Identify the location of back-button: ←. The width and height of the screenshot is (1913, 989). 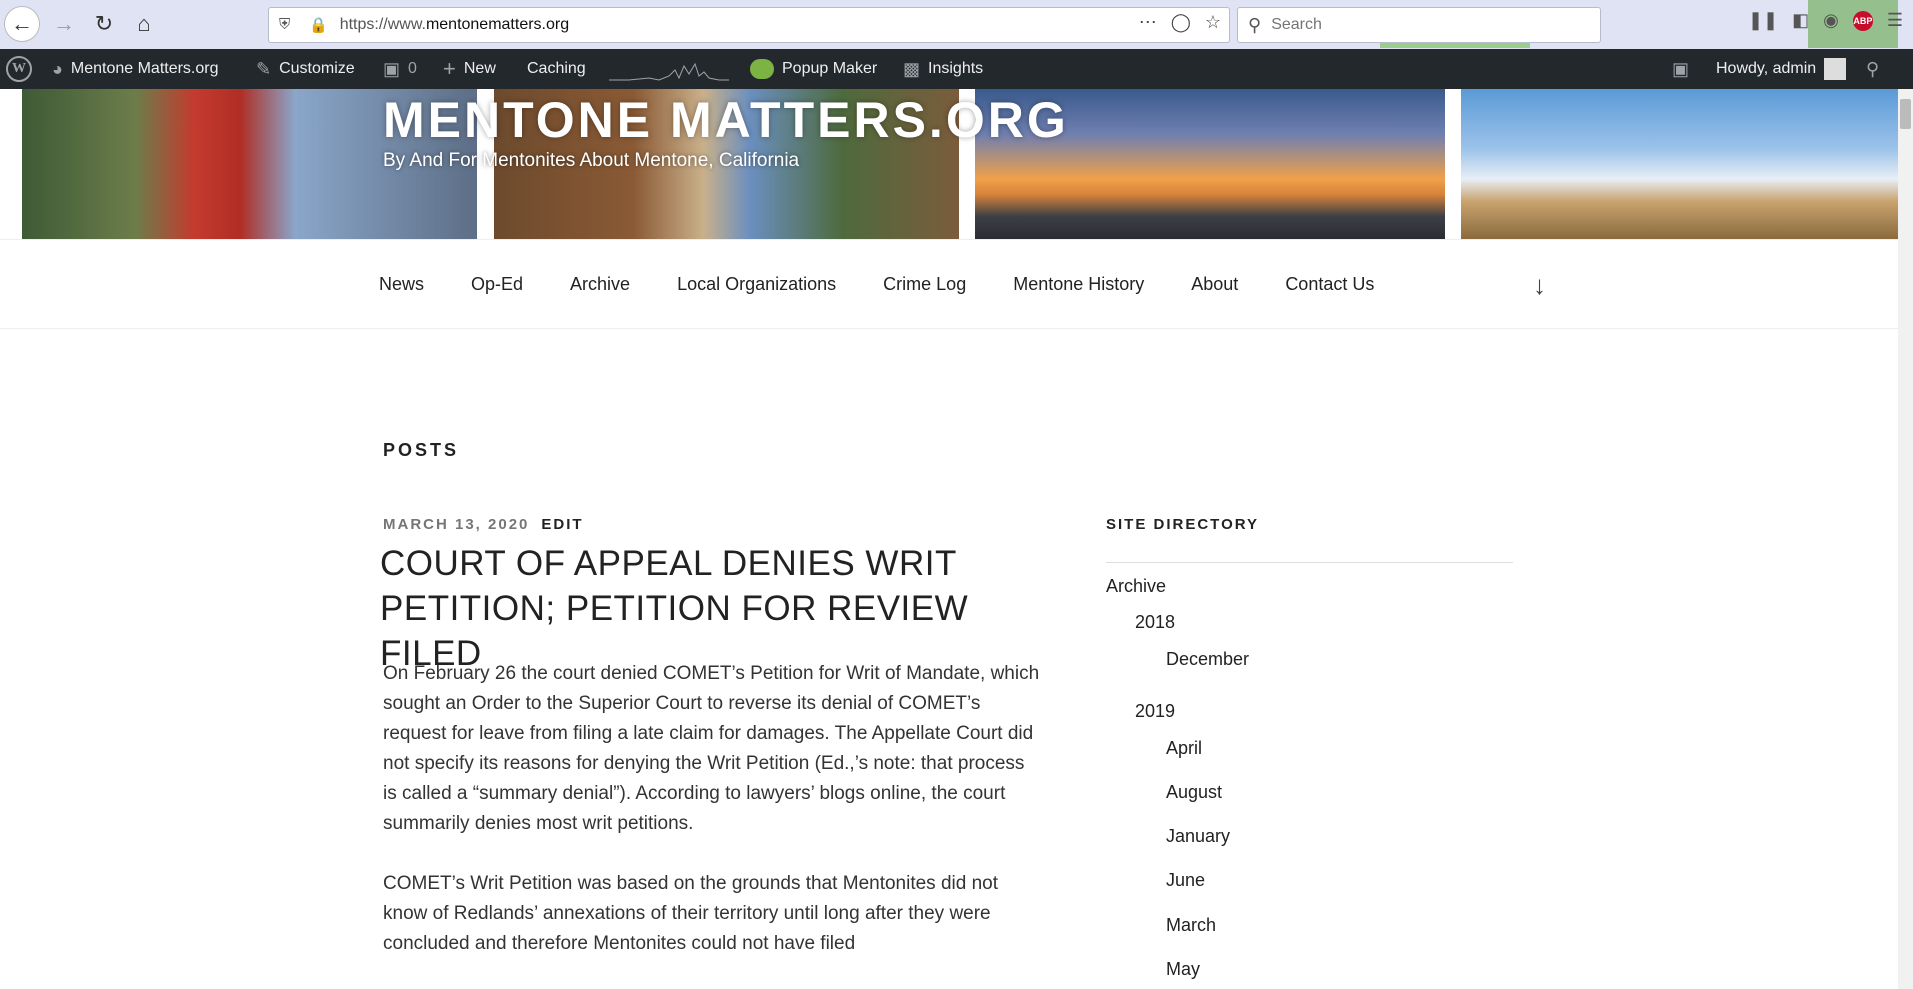
(22, 24).